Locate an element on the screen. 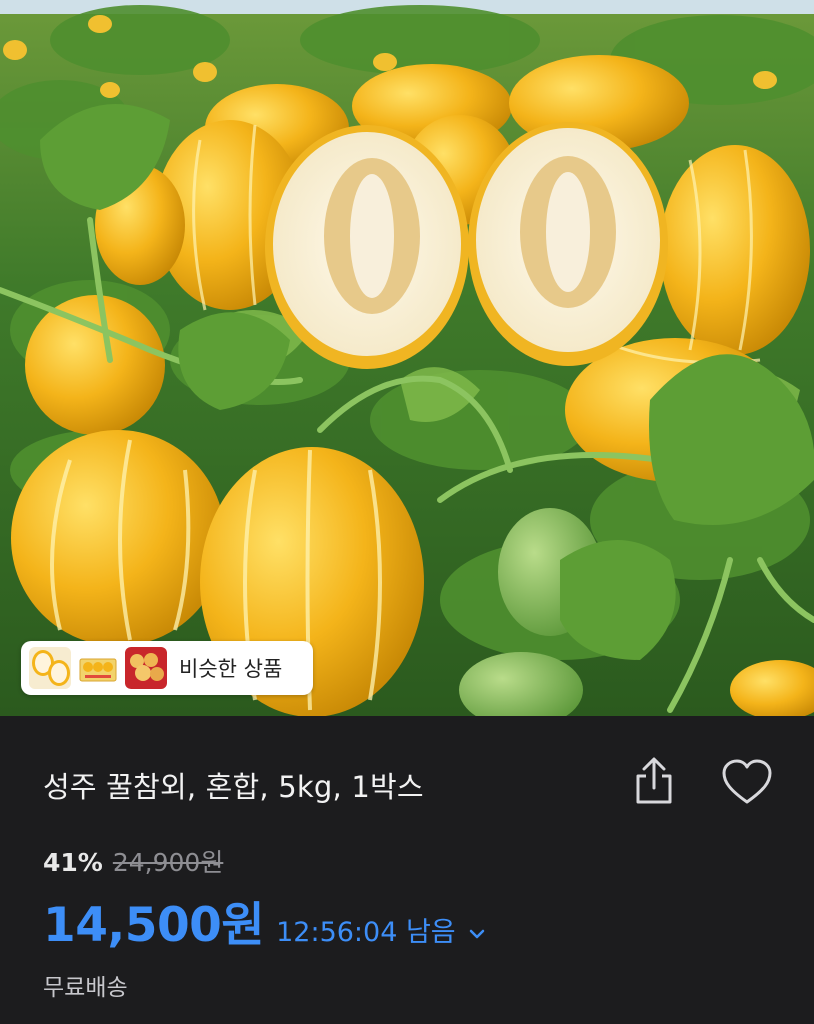 Image resolution: width=814 pixels, height=1024 pixels. chevron-down-icon is located at coordinates (477, 934).